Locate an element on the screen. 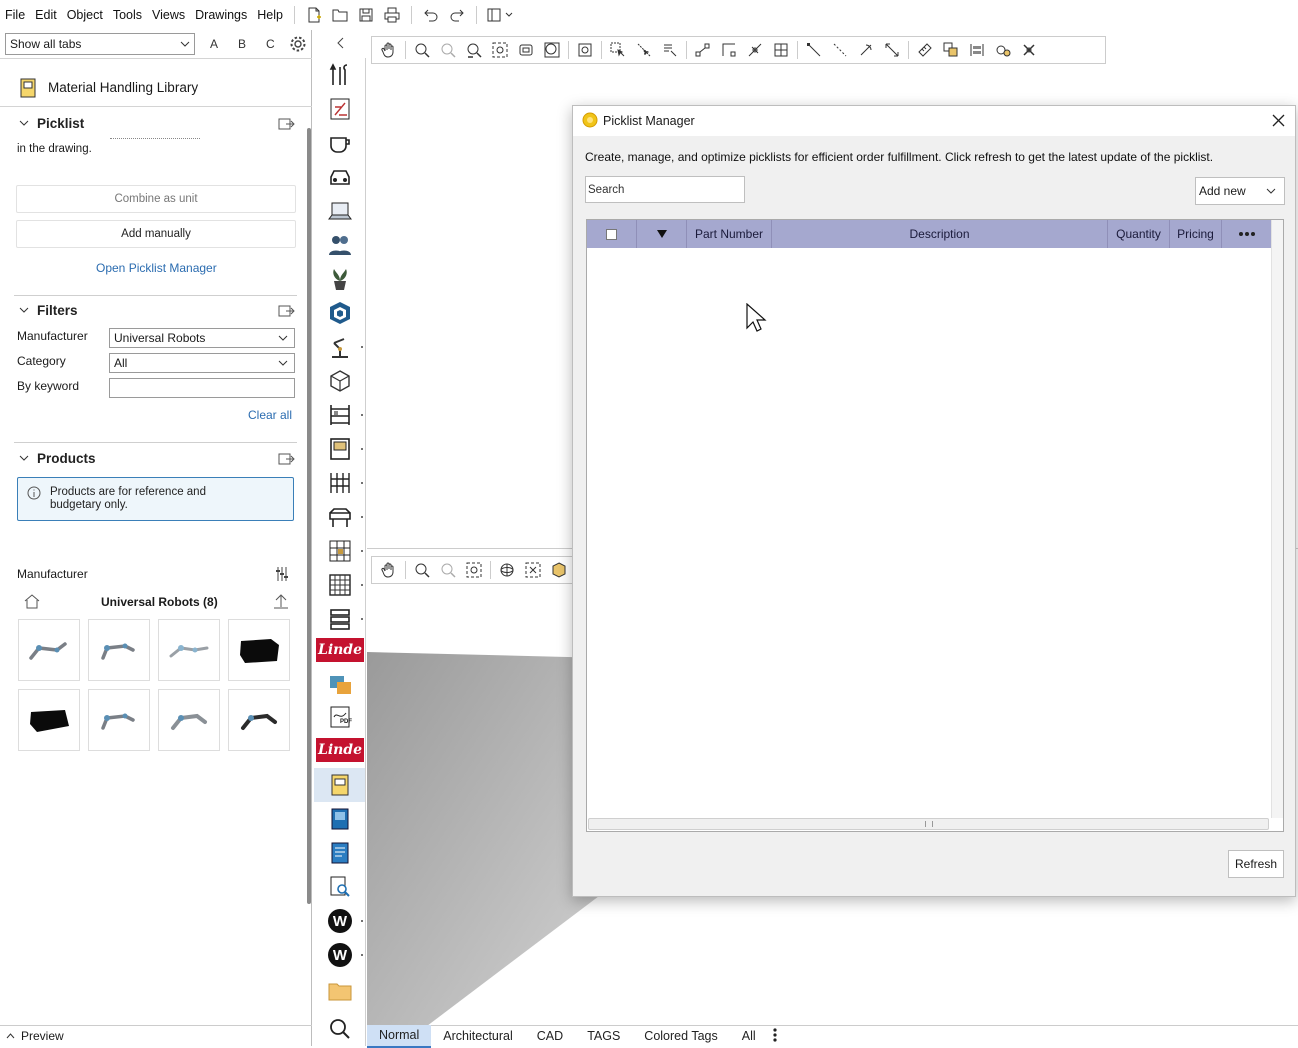 The height and width of the screenshot is (1048, 1298). w-icon: W is located at coordinates (340, 955).